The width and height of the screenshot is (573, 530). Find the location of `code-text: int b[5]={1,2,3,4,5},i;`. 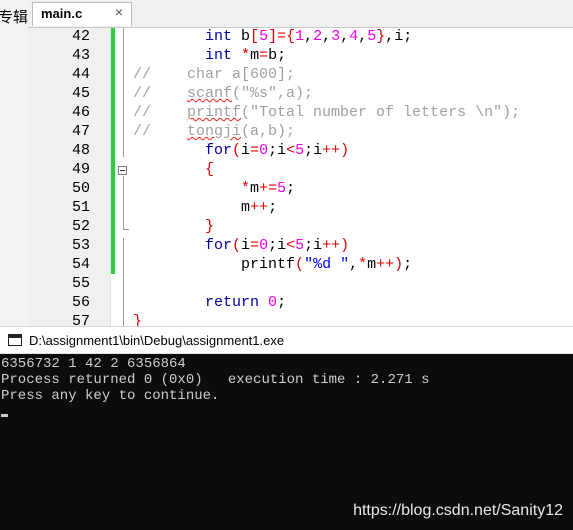

code-text: int b[5]={1,2,3,4,5},i; is located at coordinates (272, 37).